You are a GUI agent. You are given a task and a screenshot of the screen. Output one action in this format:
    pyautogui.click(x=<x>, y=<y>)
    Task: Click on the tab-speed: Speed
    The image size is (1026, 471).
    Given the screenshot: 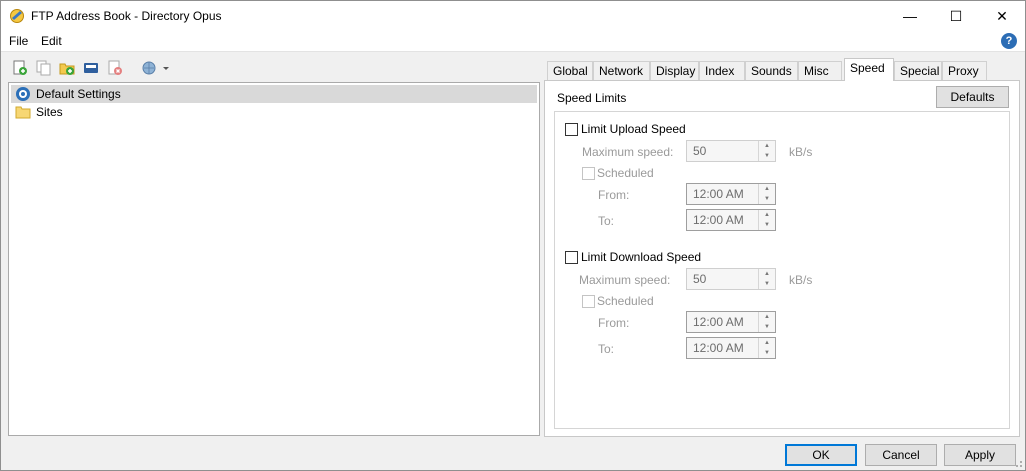 What is the action you would take?
    pyautogui.click(x=869, y=69)
    